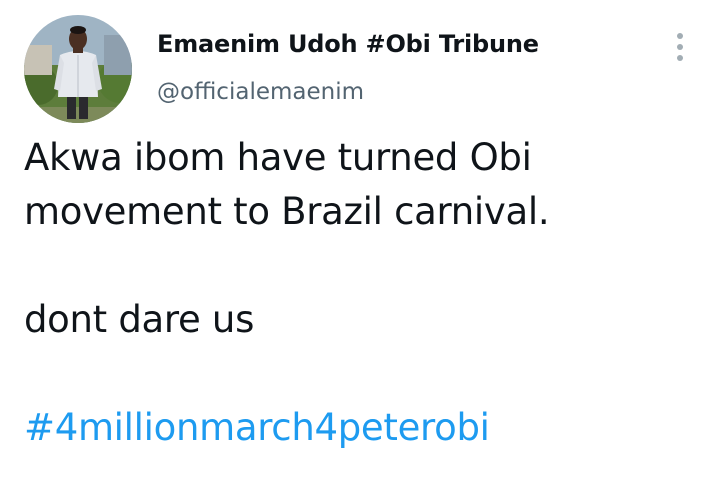 This screenshot has height=482, width=720. I want to click on tweet-line: Akwa ibom have turned Obi, so click(278, 157).